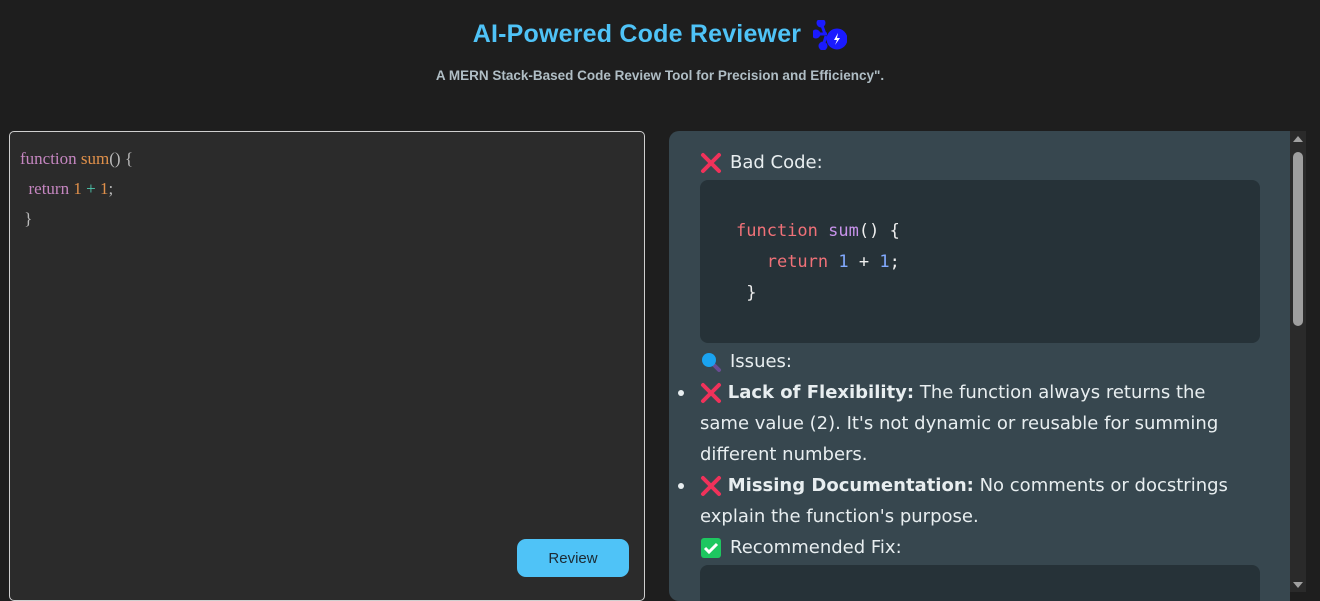 Image resolution: width=1320 pixels, height=601 pixels. Describe the element at coordinates (980, 583) in the screenshot. I see `fix-code-block` at that location.